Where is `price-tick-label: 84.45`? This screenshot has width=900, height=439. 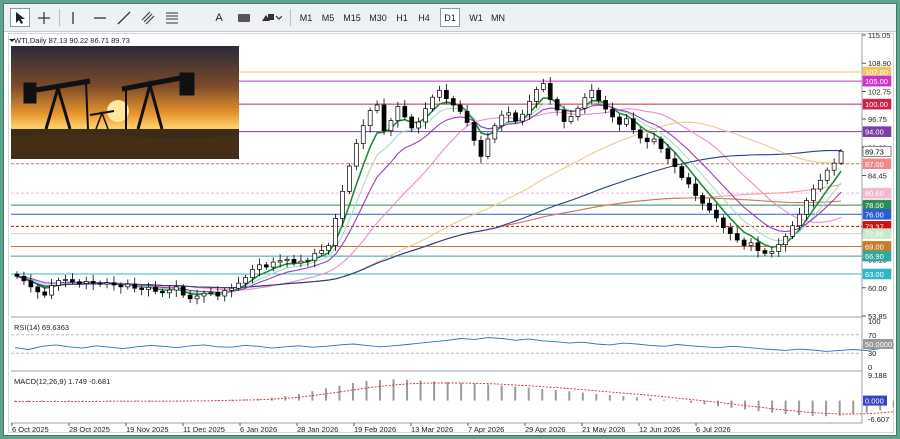
price-tick-label: 84.45 is located at coordinates (877, 176).